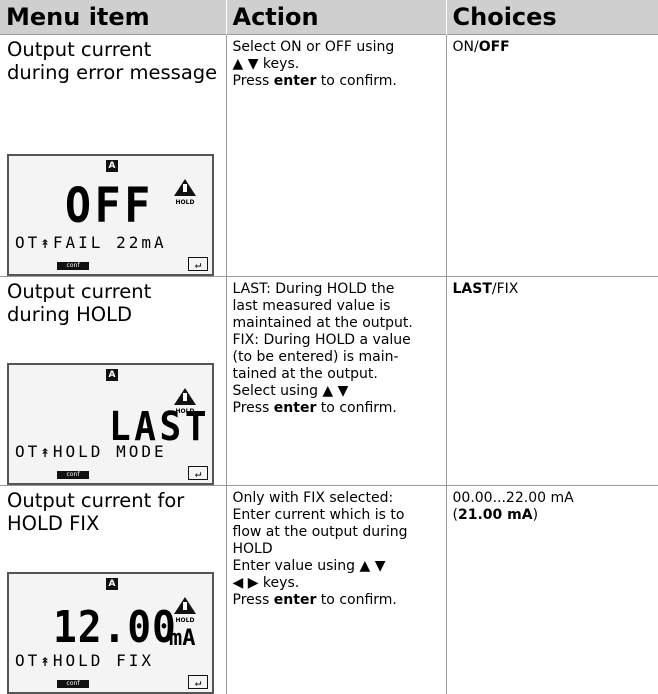 This screenshot has height=694, width=658. I want to click on choice-text: ON/OFF, so click(552, 45).